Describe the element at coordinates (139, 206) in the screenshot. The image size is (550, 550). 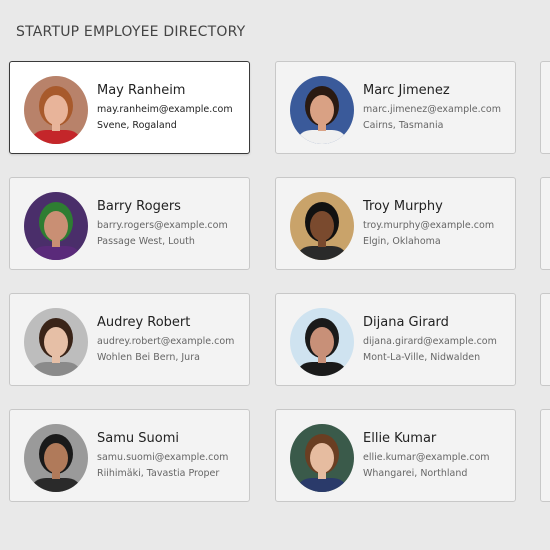
I see `employee-name: Barry Rogers` at that location.